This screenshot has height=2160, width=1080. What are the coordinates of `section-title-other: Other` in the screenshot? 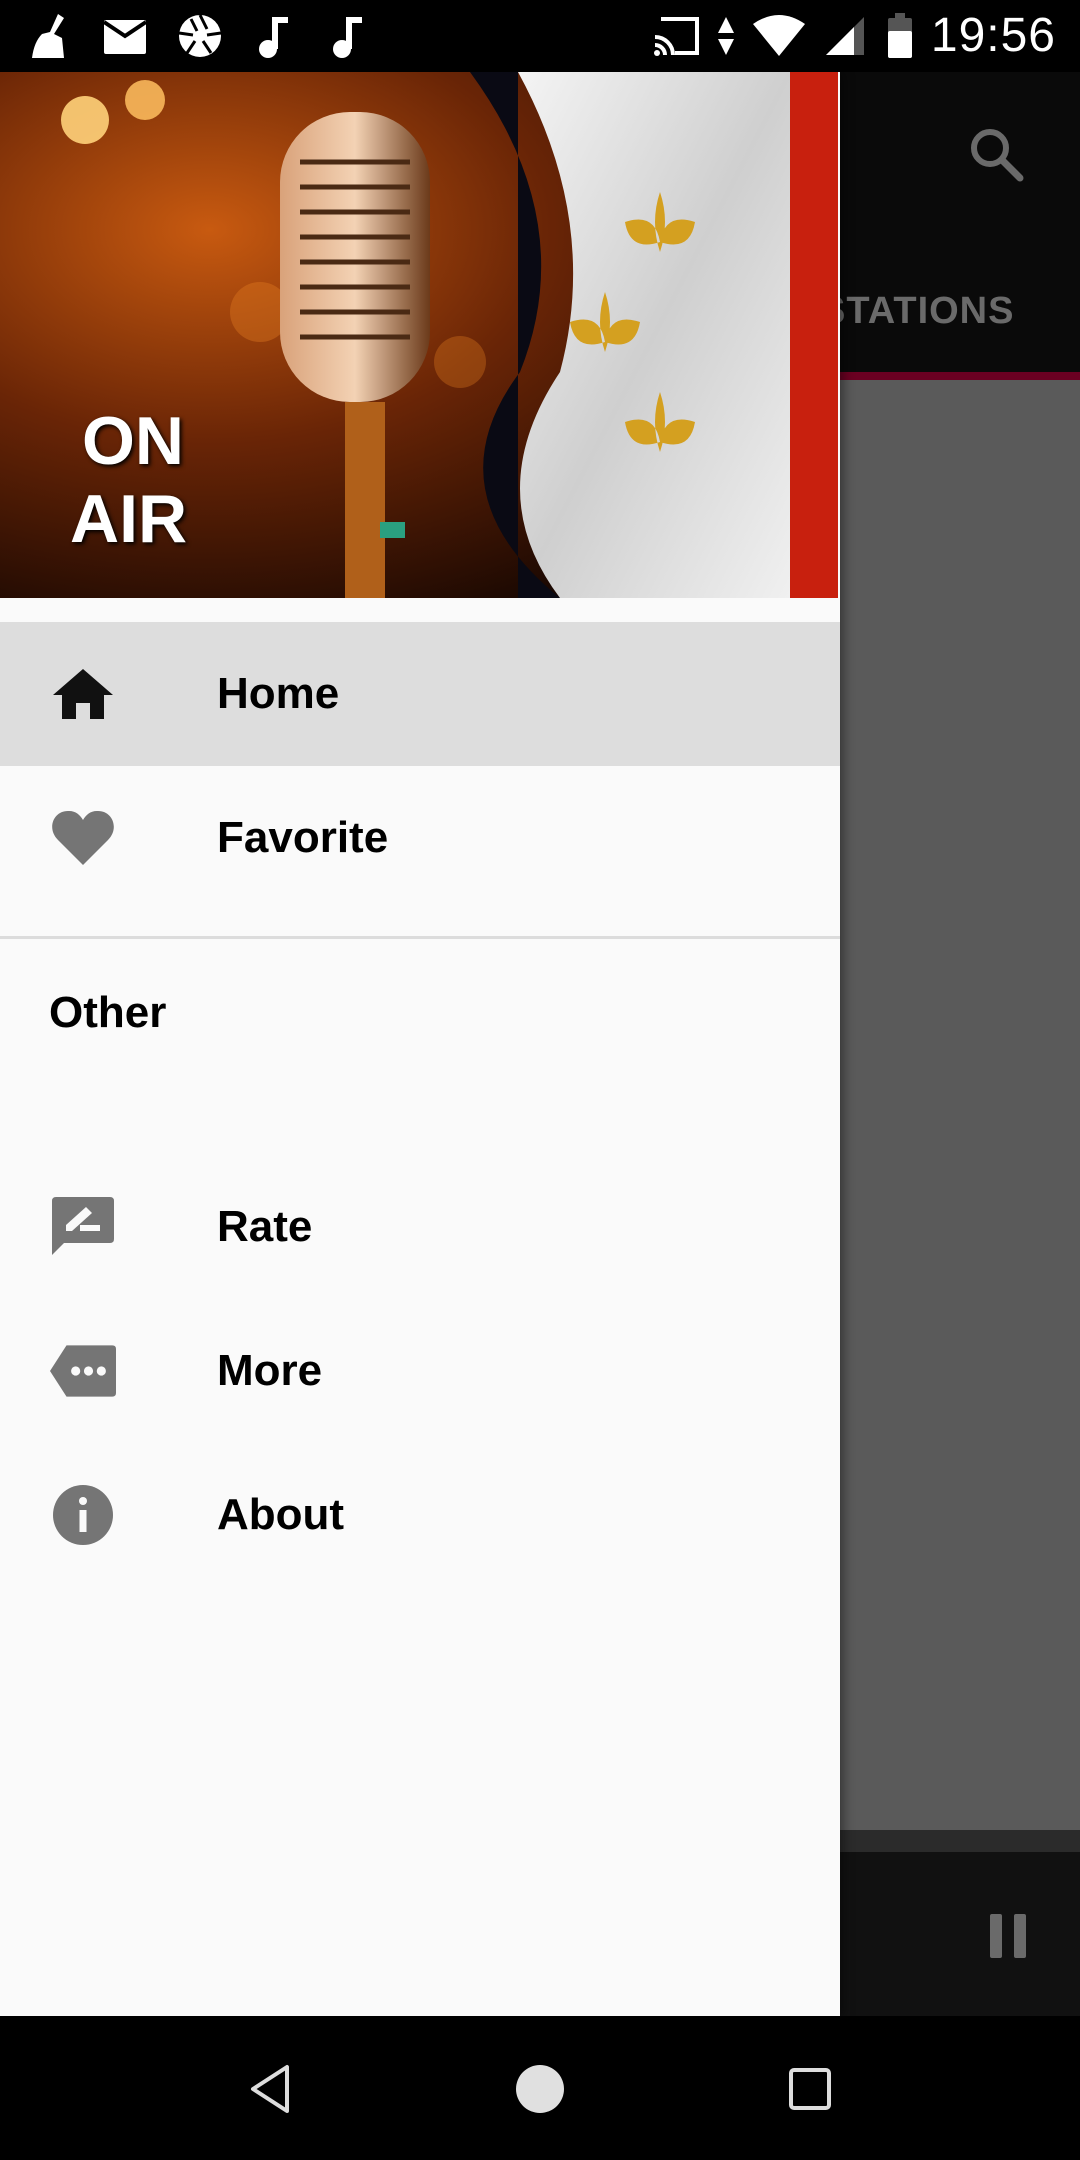 It's located at (108, 1012).